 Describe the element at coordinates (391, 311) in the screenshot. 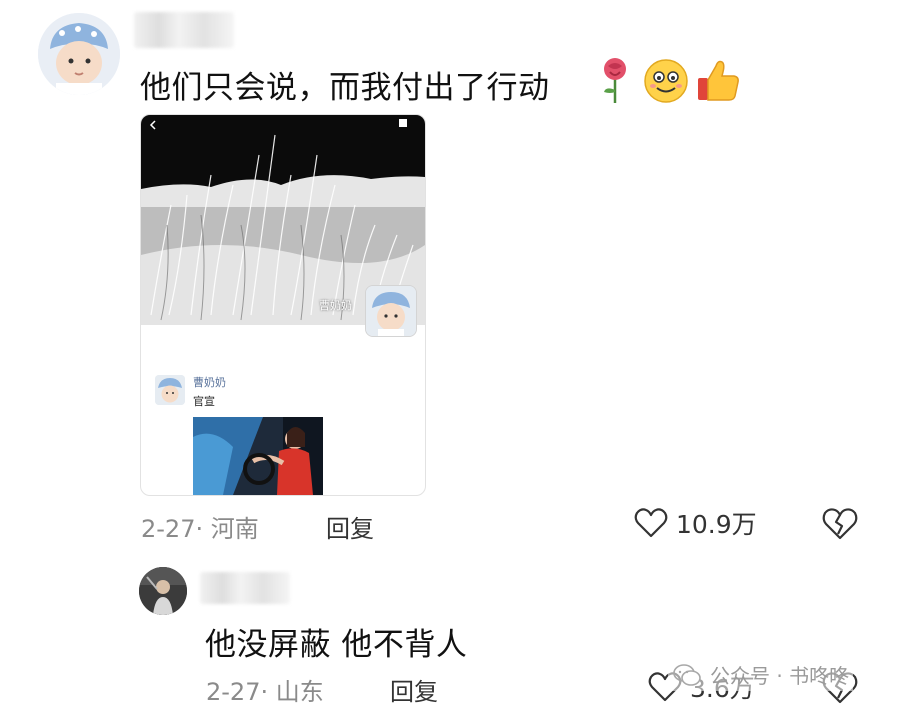

I see `screenshot-avatar` at that location.